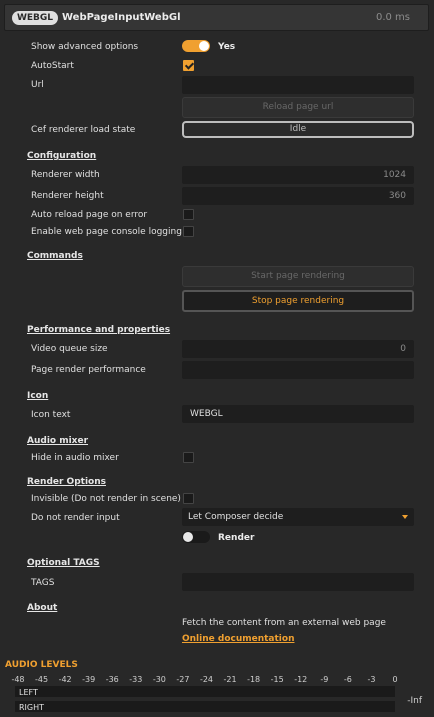 This screenshot has height=717, width=434. Describe the element at coordinates (298, 196) in the screenshot. I see `renderer-height-input: 360` at that location.